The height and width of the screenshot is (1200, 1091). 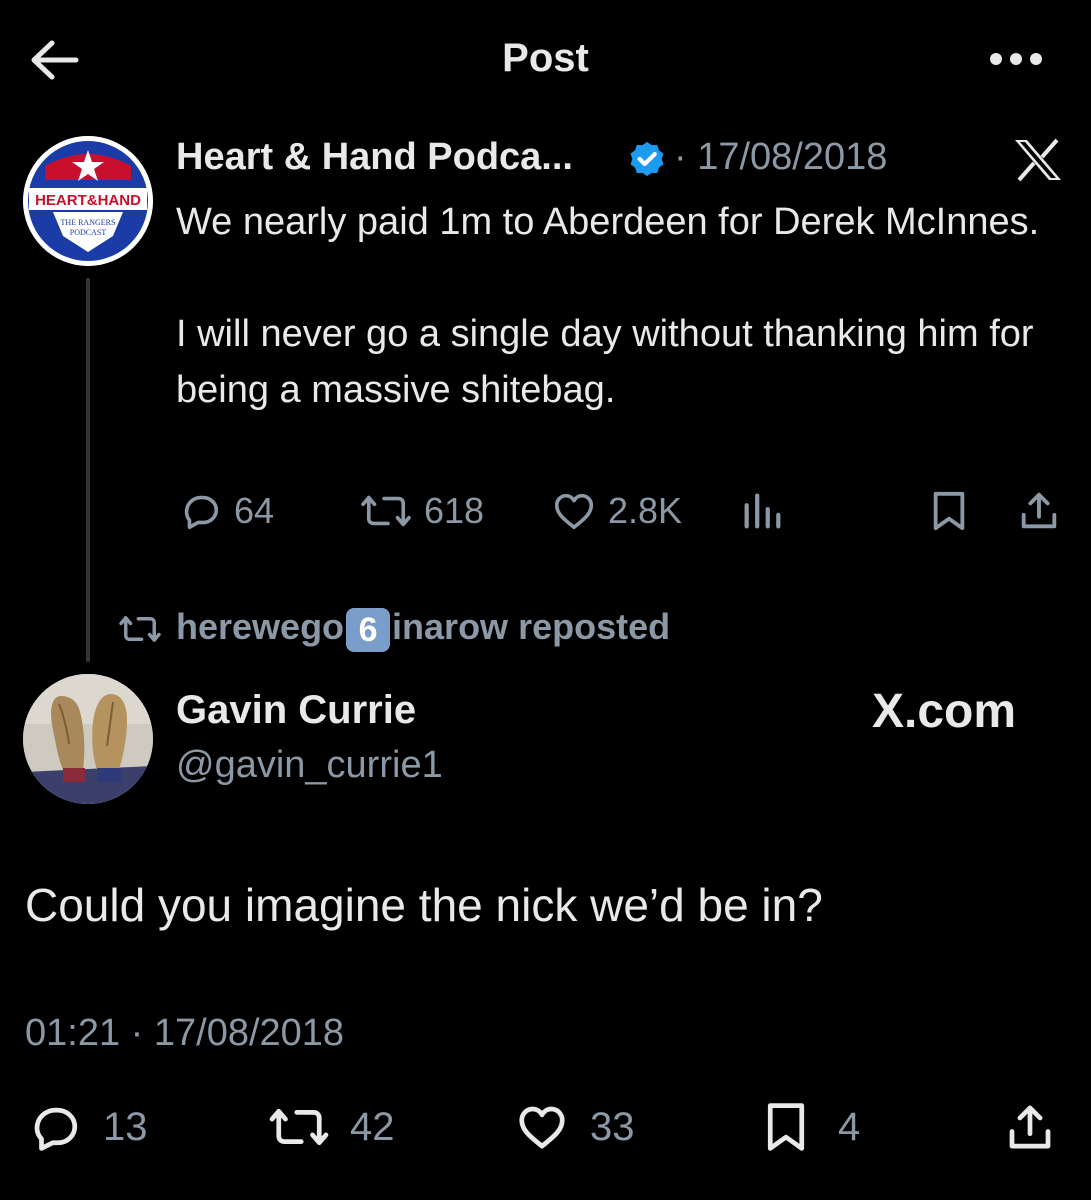 What do you see at coordinates (781, 157) in the screenshot?
I see `quoted-post-date: · 17/08/2018` at bounding box center [781, 157].